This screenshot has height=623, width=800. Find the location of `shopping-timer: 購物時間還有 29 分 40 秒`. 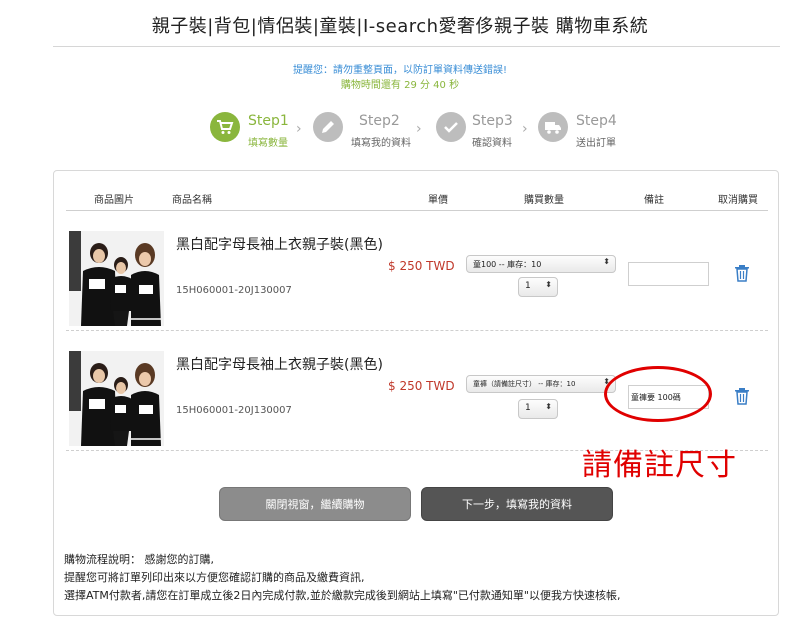

shopping-timer: 購物時間還有 29 分 40 秒 is located at coordinates (400, 85).